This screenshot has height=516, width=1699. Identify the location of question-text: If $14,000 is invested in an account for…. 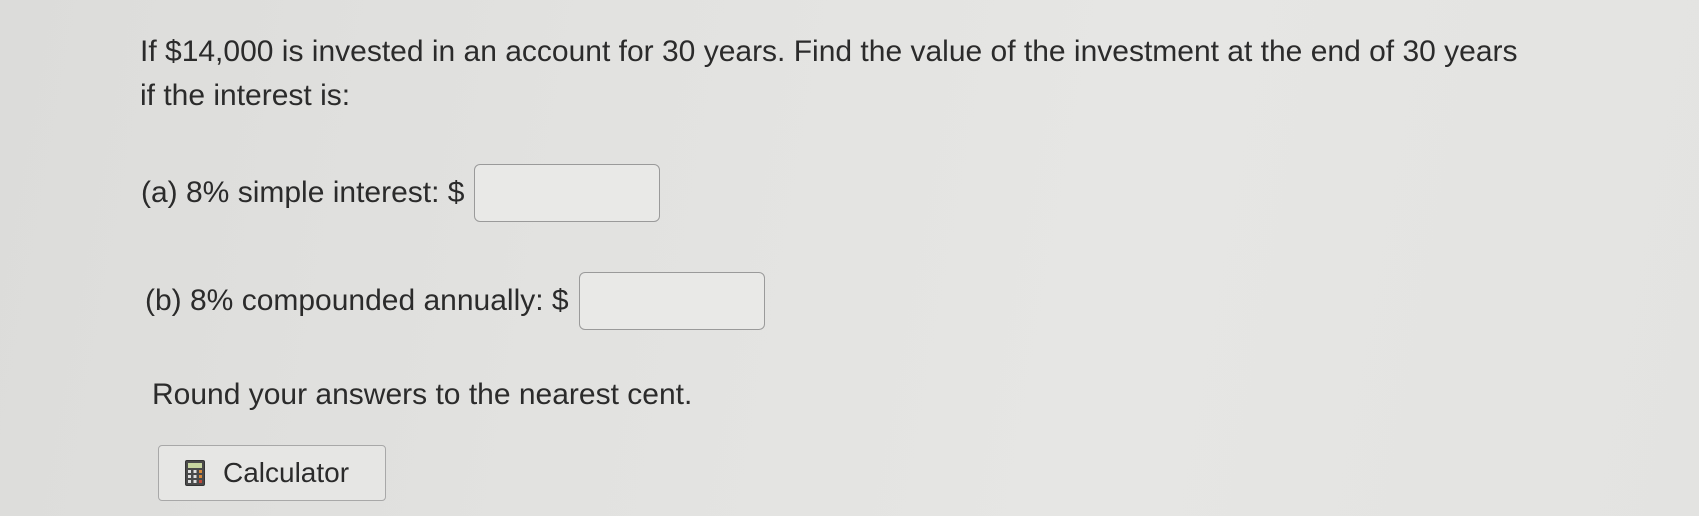
(829, 73).